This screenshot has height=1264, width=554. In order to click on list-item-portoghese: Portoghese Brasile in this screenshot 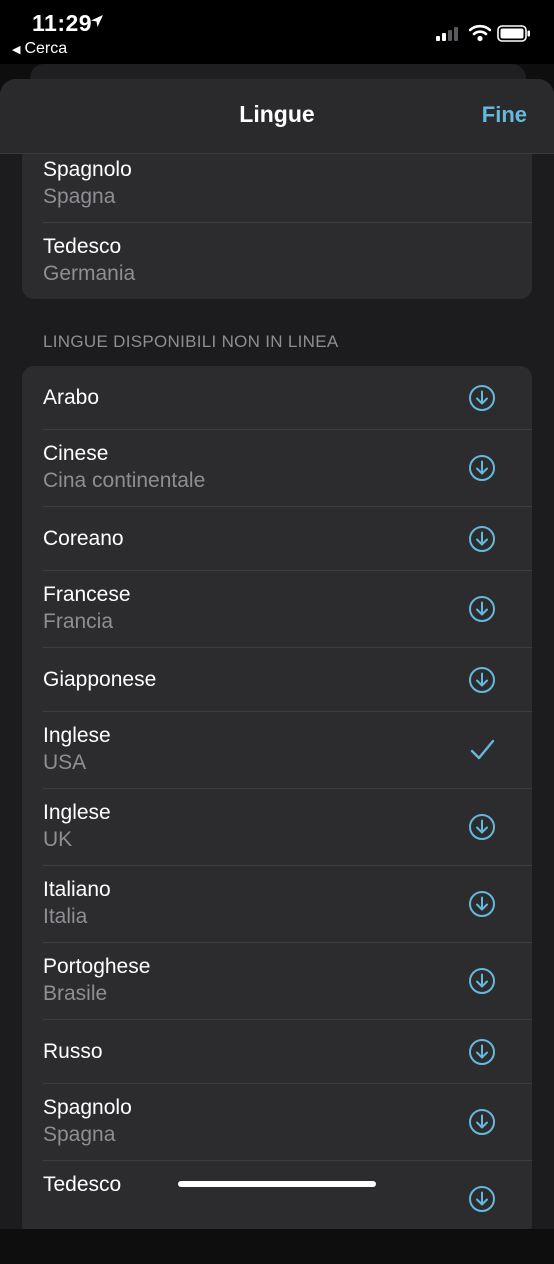, I will do `click(287, 981)`.